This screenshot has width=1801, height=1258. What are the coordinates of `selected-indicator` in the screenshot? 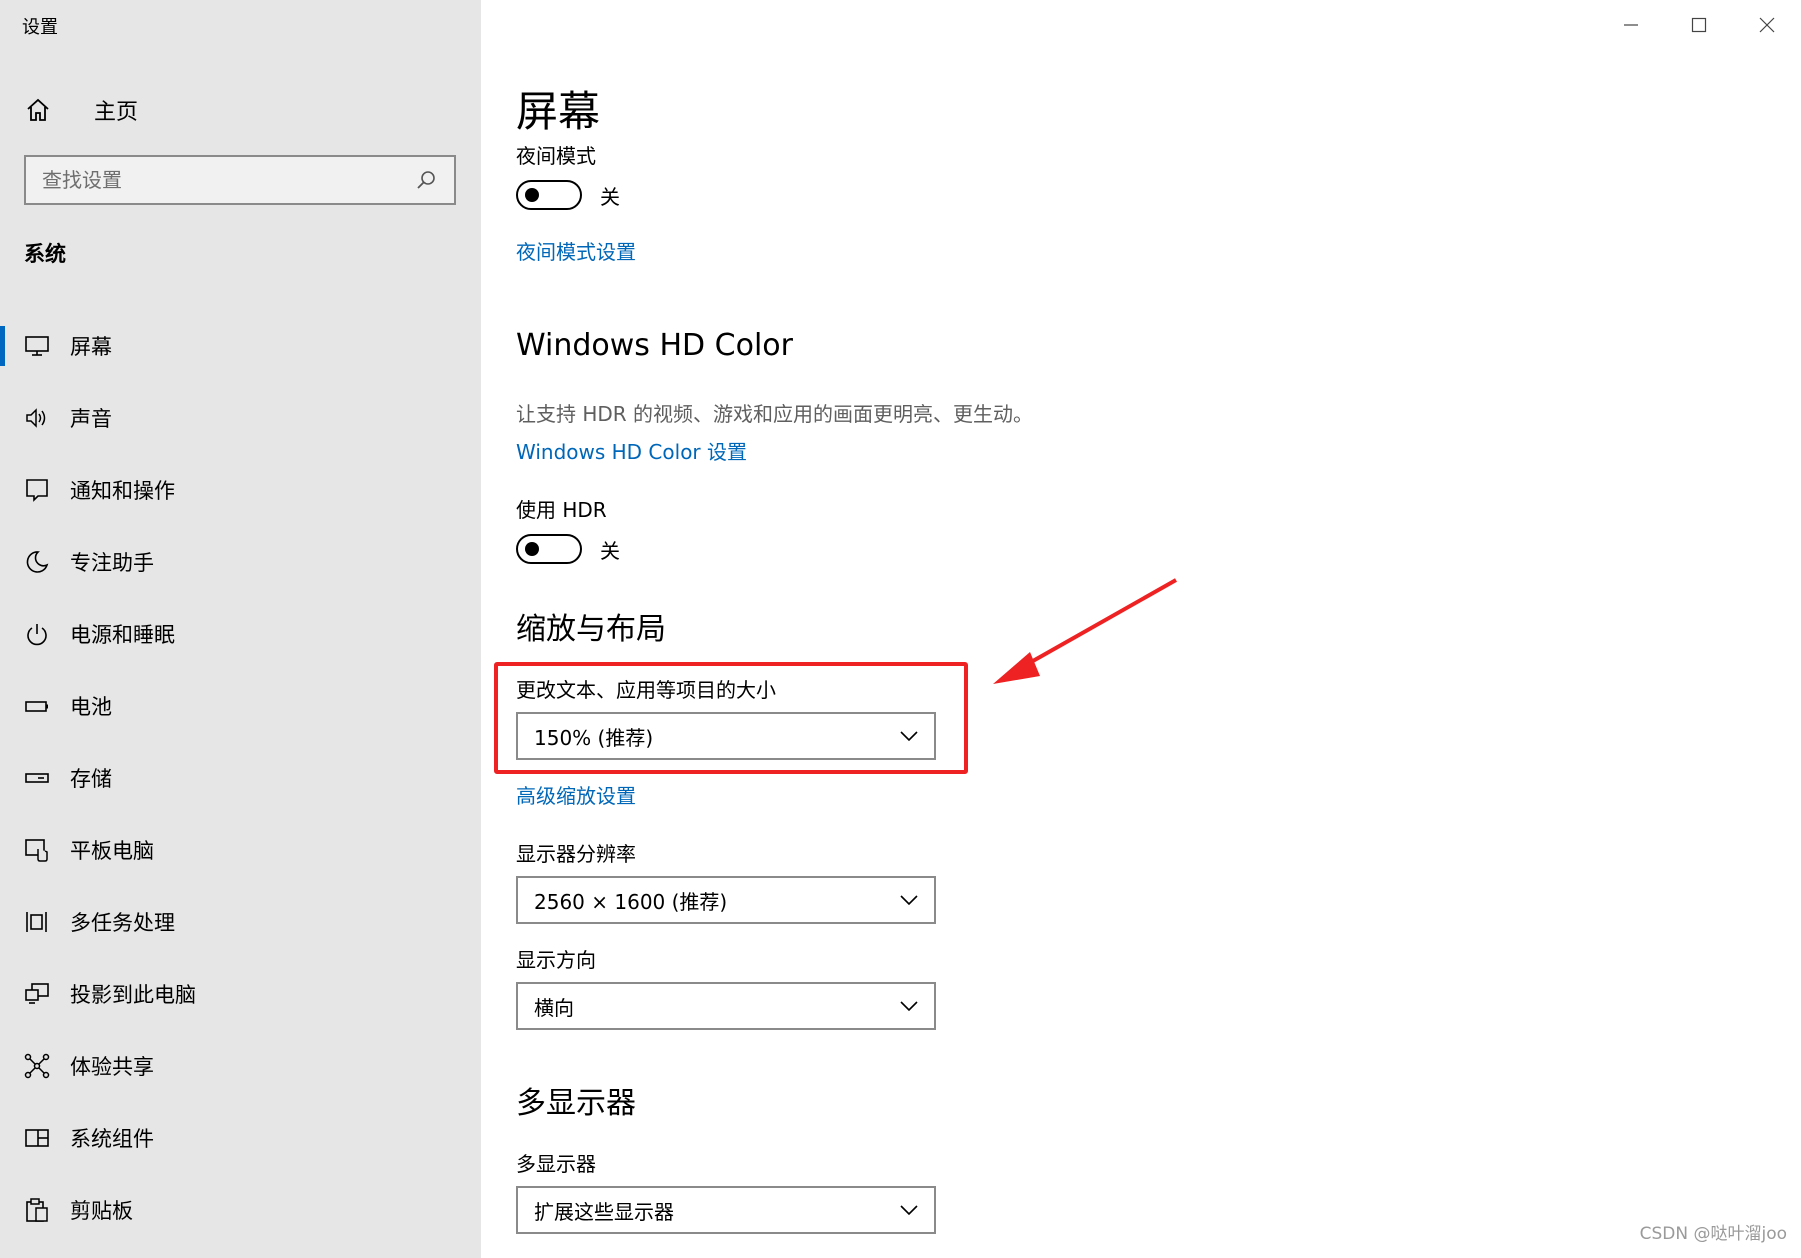 It's located at (2, 346).